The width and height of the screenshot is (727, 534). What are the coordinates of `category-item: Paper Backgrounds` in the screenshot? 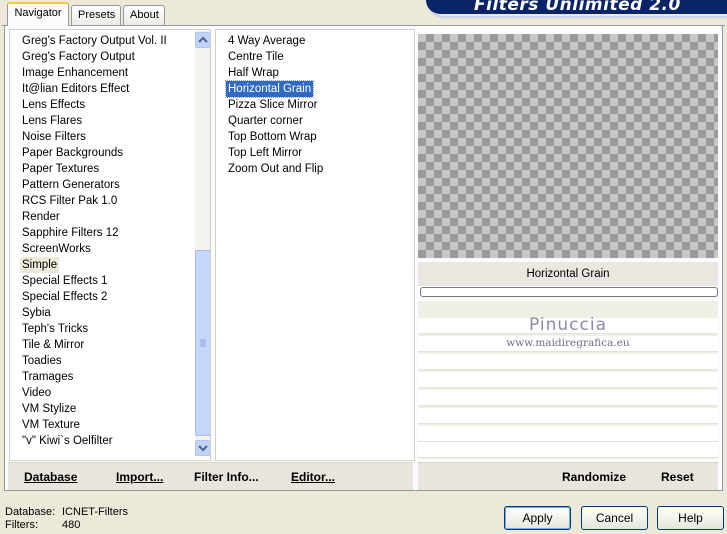 It's located at (72, 153).